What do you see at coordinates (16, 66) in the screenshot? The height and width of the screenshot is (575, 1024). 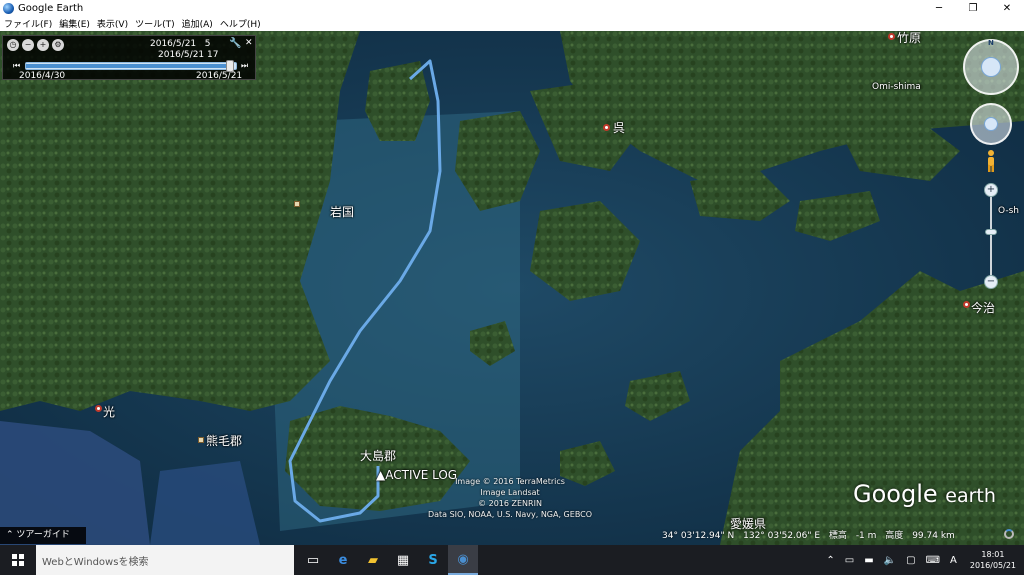 I see `step-back-icon: ⏮` at bounding box center [16, 66].